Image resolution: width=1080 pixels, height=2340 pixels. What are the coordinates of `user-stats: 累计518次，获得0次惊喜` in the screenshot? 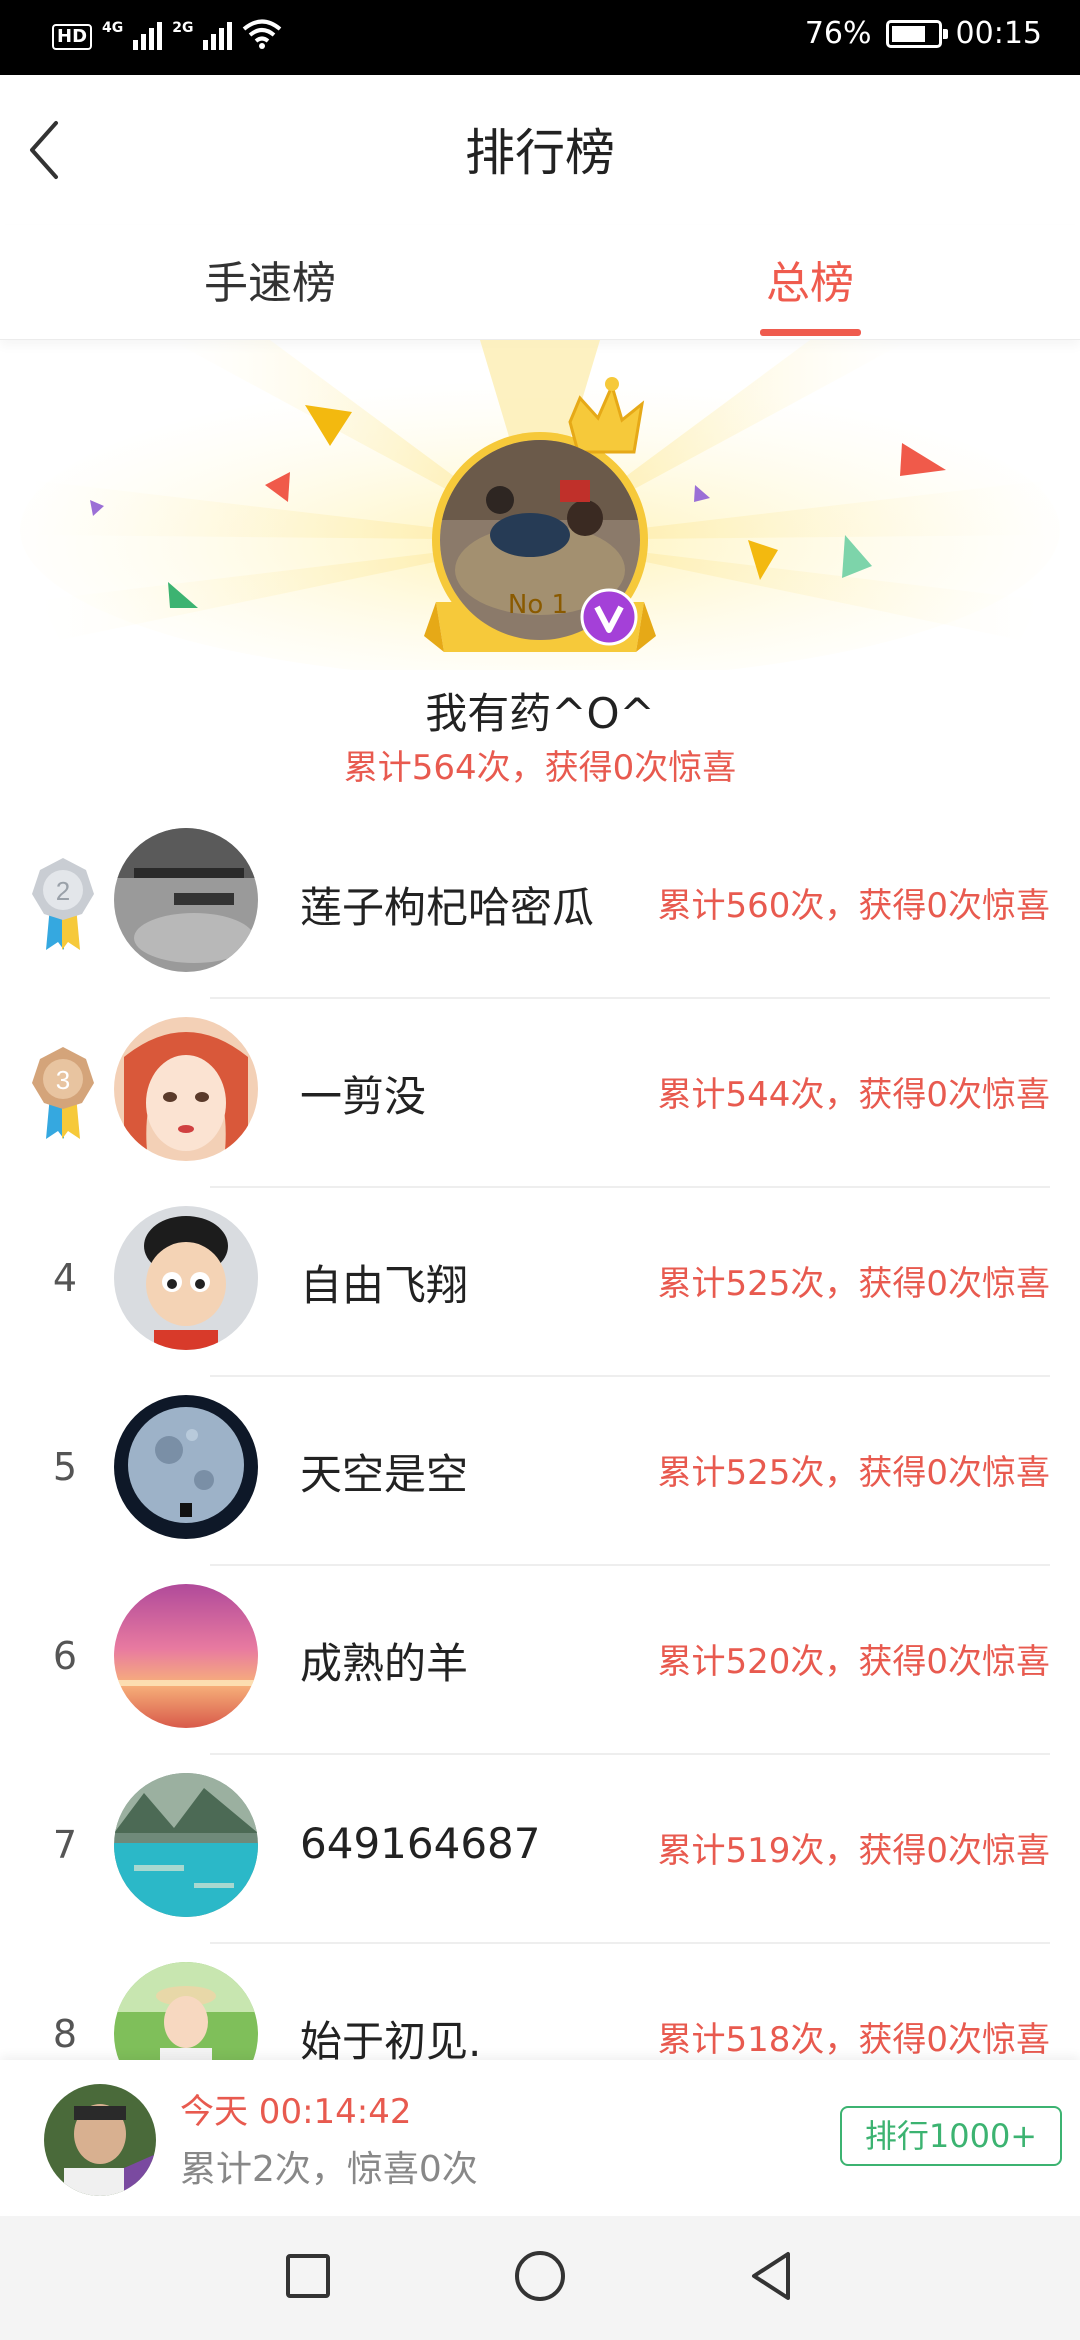 It's located at (853, 2040).